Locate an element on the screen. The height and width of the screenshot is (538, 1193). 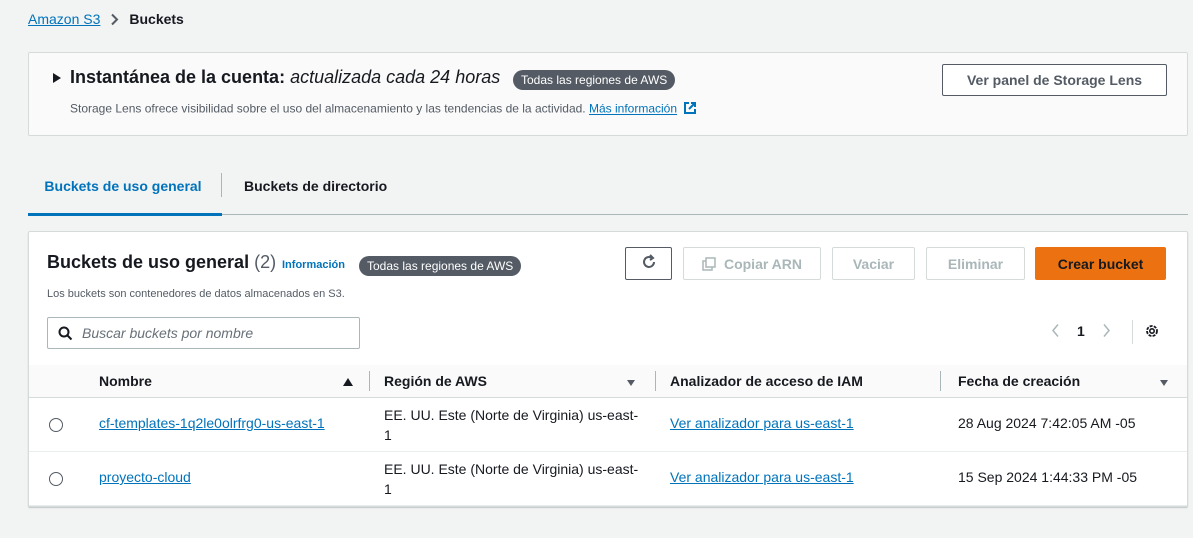
delete-bucket-button: Eliminar is located at coordinates (975, 263).